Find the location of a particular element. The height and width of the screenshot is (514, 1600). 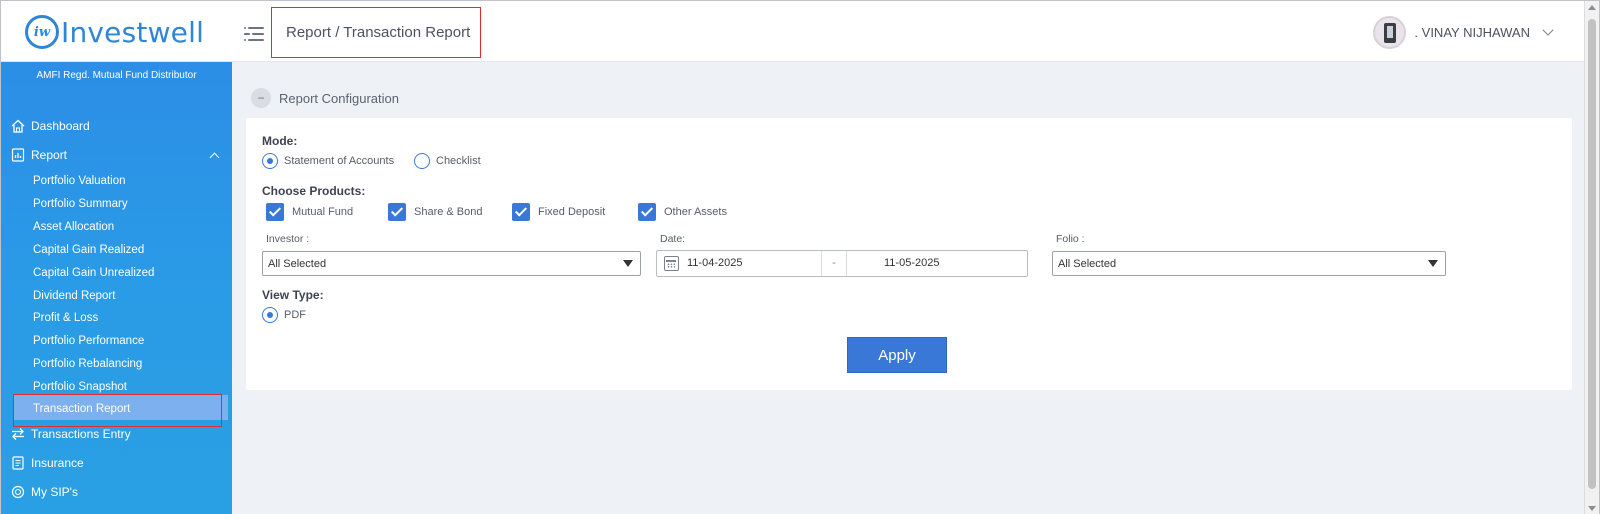

sidebar-subitem-dividend-report: Dividend Report is located at coordinates (74, 296).